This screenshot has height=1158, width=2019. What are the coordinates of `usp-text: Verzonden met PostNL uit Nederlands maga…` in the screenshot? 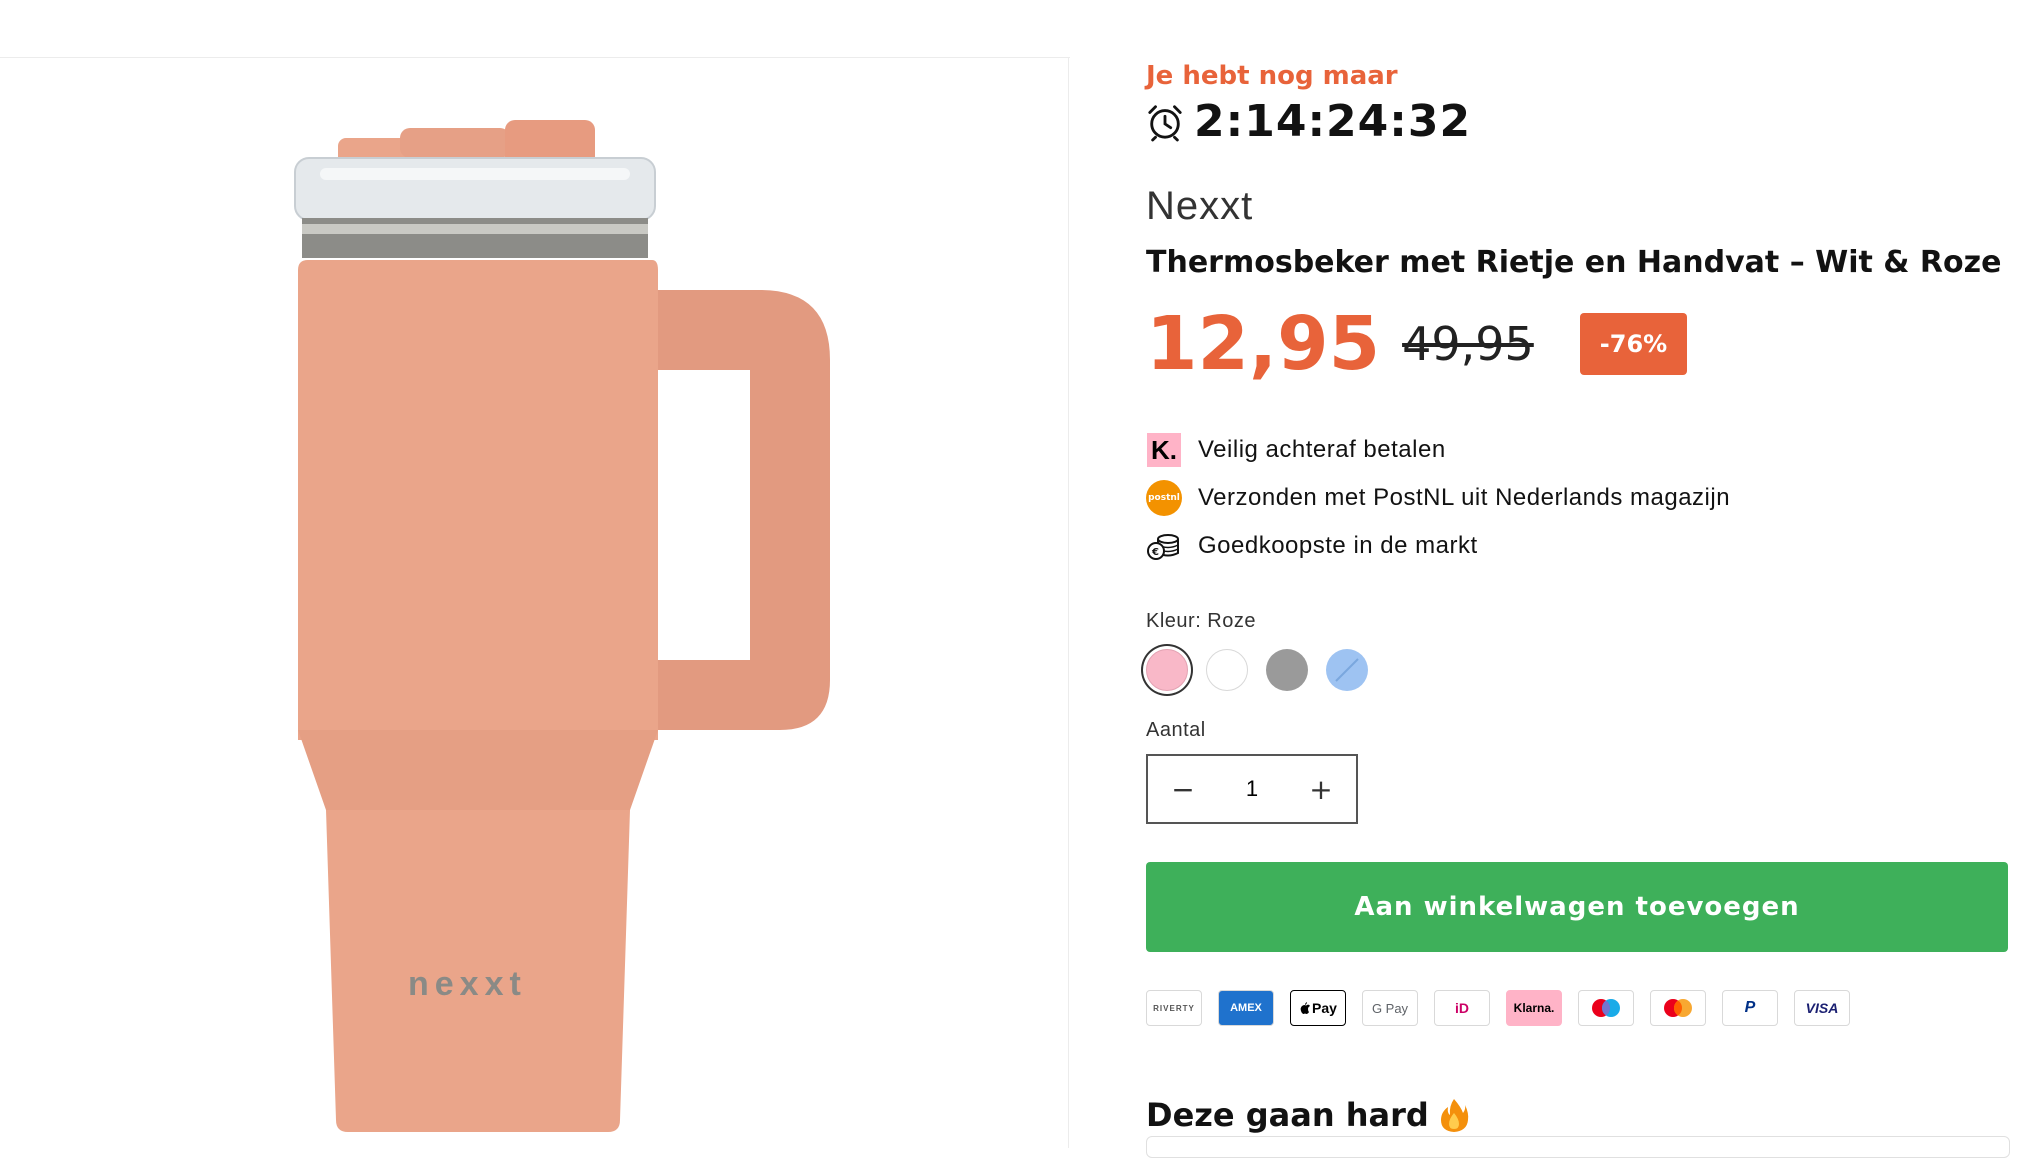 It's located at (1464, 497).